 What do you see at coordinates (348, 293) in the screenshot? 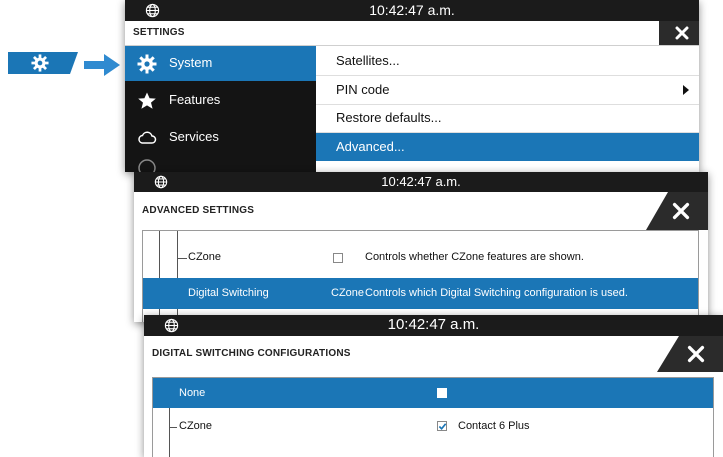
I see `row-value: CZone` at bounding box center [348, 293].